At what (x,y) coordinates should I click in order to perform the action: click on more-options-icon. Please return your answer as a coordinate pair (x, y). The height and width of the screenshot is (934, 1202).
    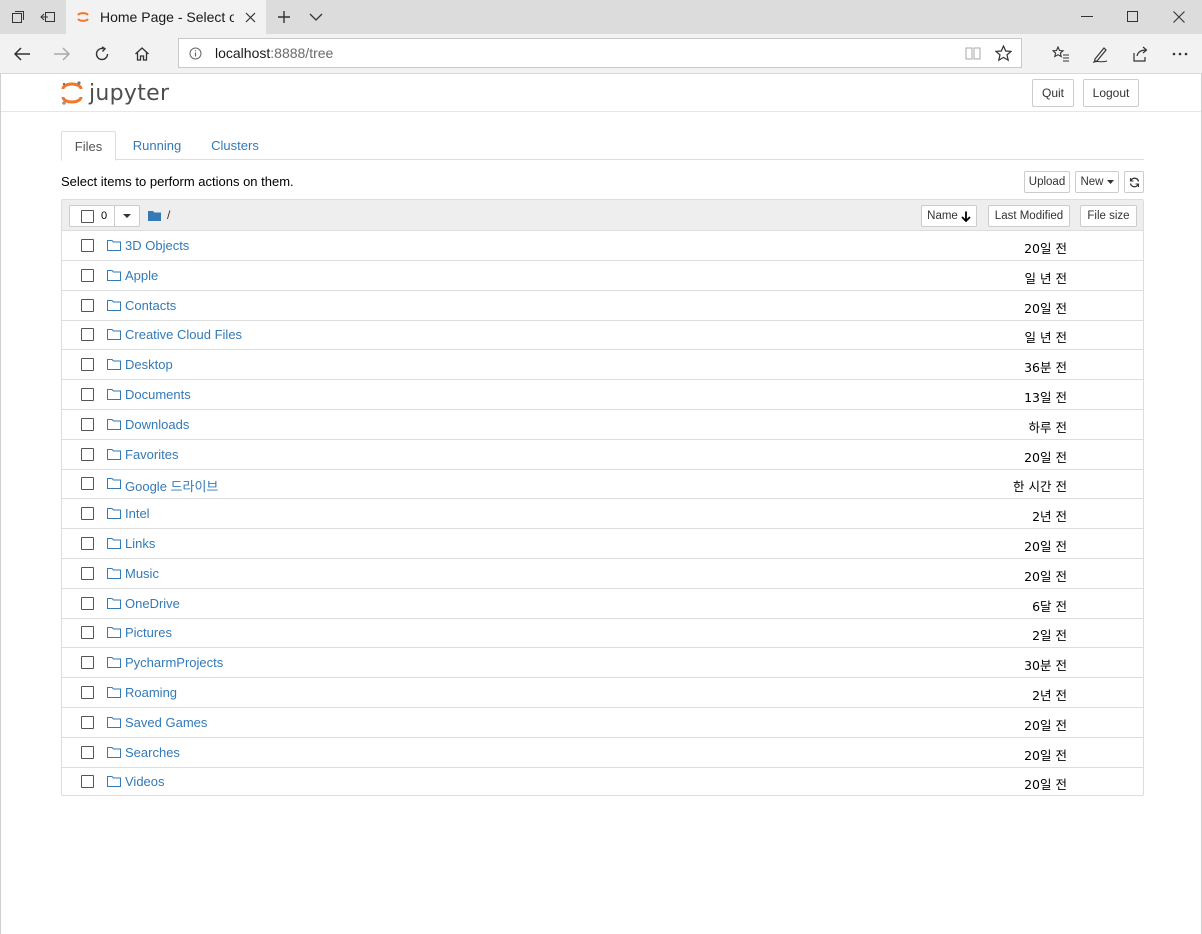
    Looking at the image, I should click on (1180, 54).